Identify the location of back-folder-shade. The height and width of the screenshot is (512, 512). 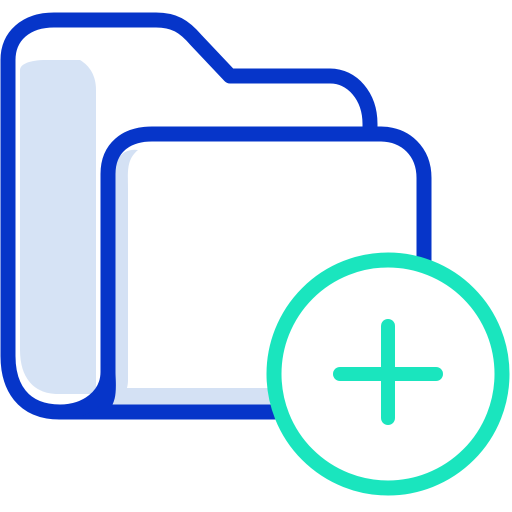
(58, 227).